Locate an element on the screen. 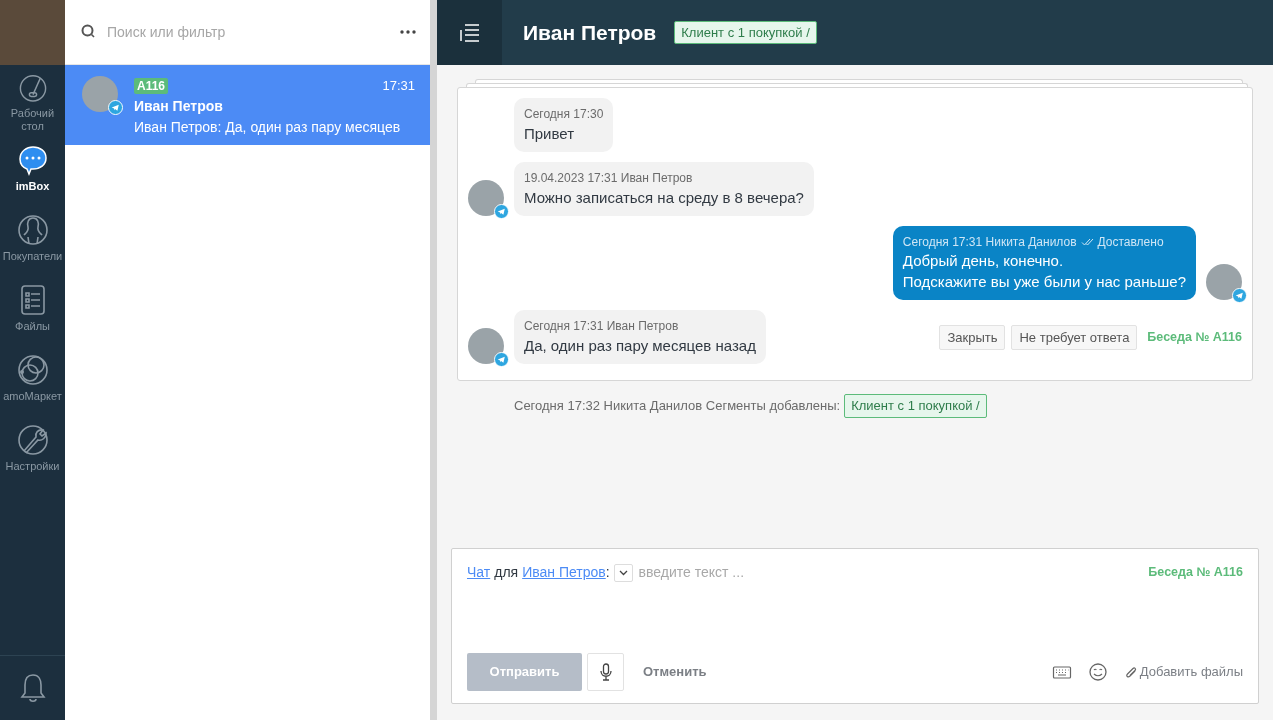 The image size is (1273, 720). sidebar-item: Файлы is located at coordinates (32, 310).